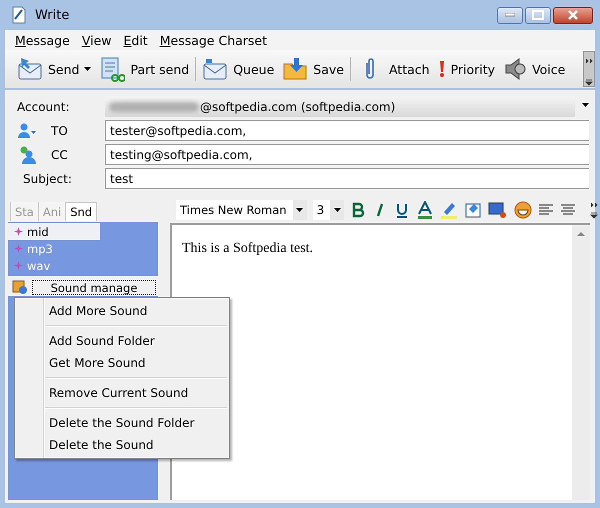  I want to click on close-button, so click(573, 15).